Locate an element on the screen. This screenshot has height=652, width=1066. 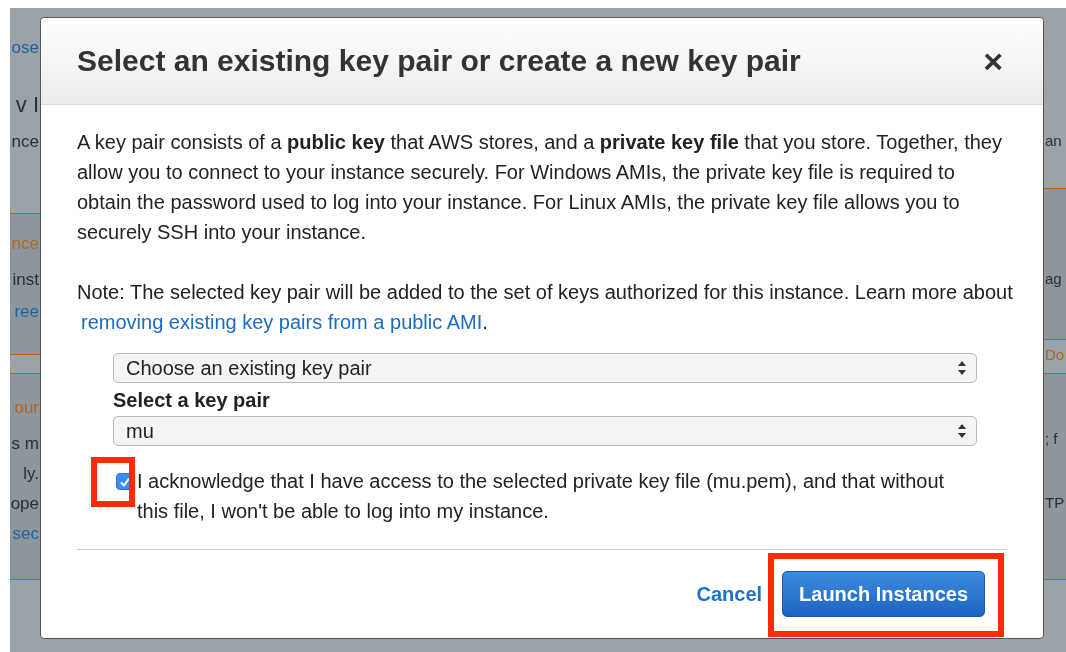
background-text: ope is located at coordinates (24, 504).